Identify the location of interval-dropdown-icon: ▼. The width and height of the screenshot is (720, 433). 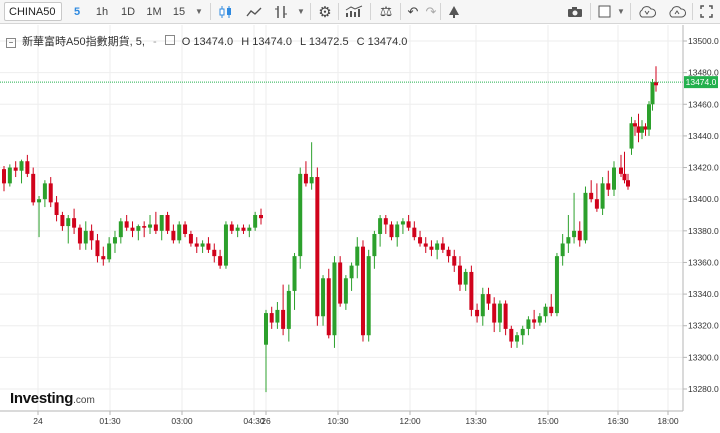
(199, 11).